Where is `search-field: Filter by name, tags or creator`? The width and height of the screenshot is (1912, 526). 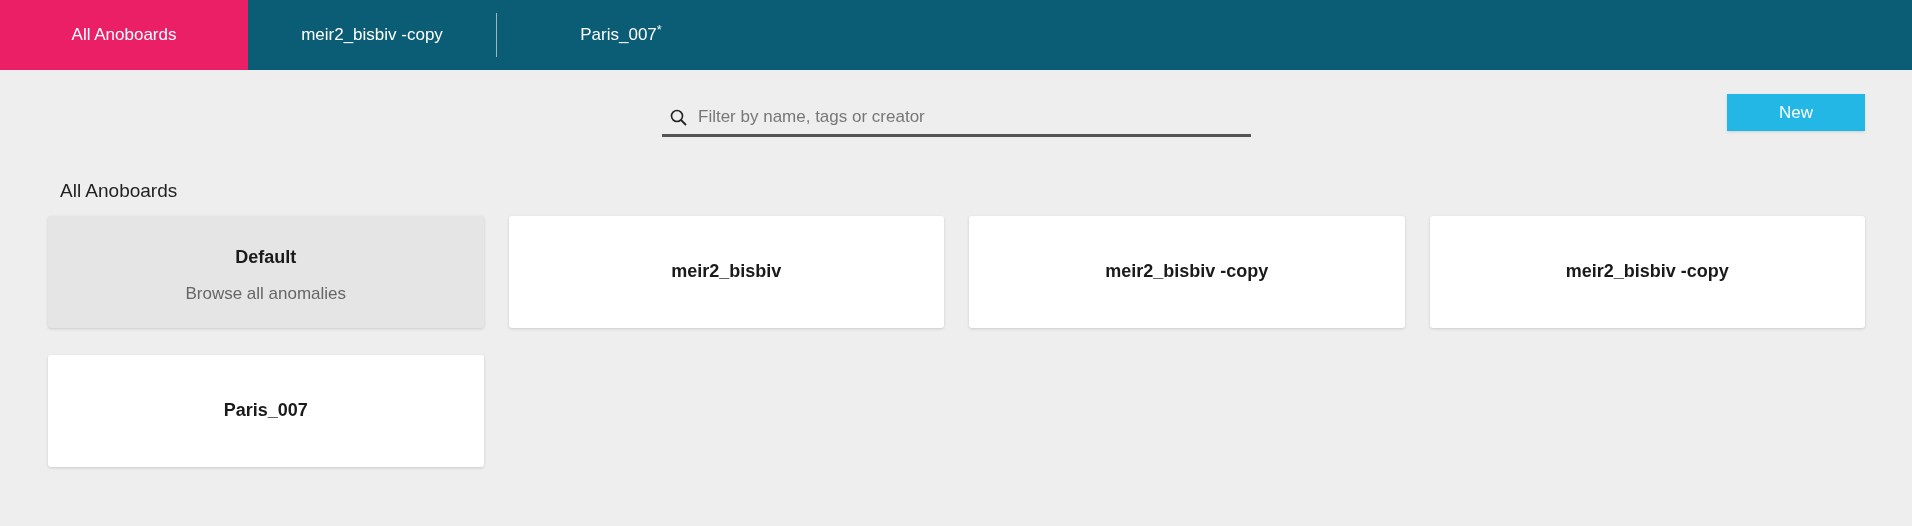 search-field: Filter by name, tags or creator is located at coordinates (956, 118).